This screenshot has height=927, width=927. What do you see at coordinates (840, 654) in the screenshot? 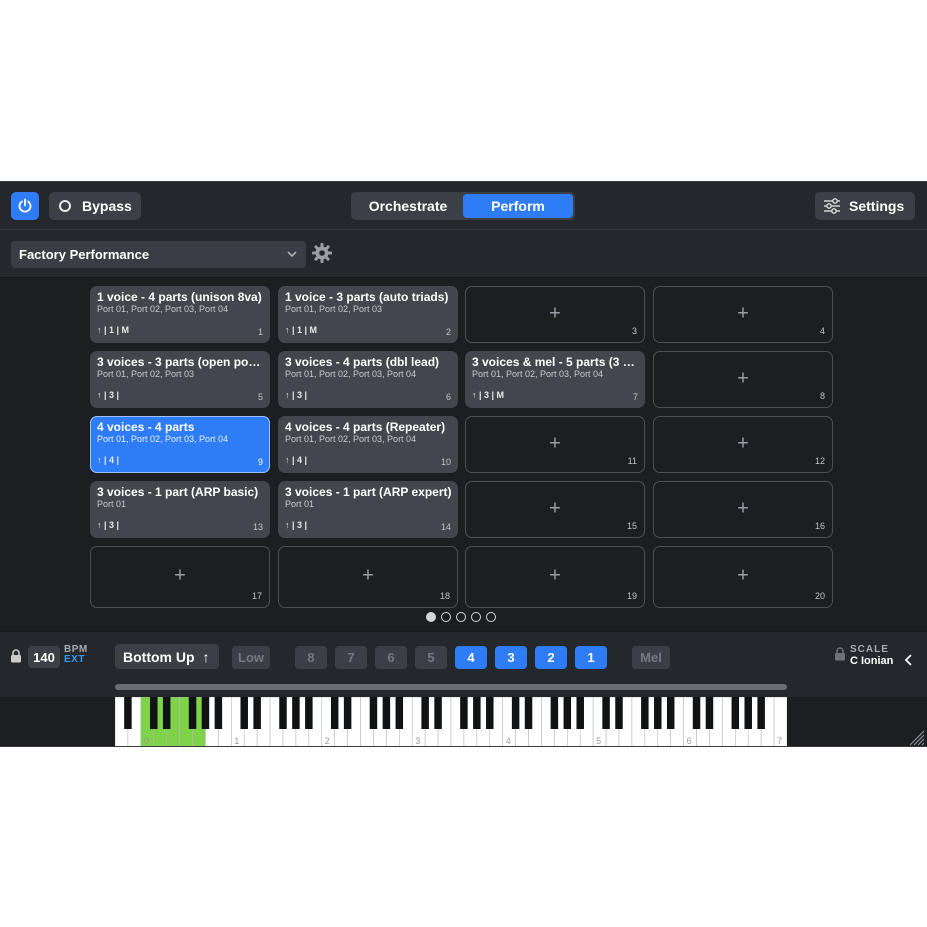
I see `scale-lock-icon` at bounding box center [840, 654].